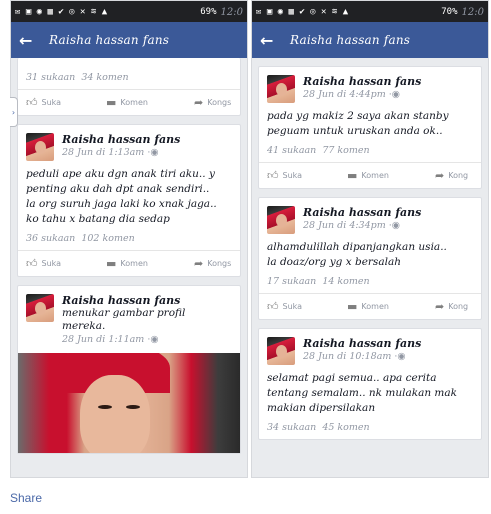 The height and width of the screenshot is (514, 491). Describe the element at coordinates (103, 152) in the screenshot. I see `post-time-text: 28 Jun di 1:13am` at that location.